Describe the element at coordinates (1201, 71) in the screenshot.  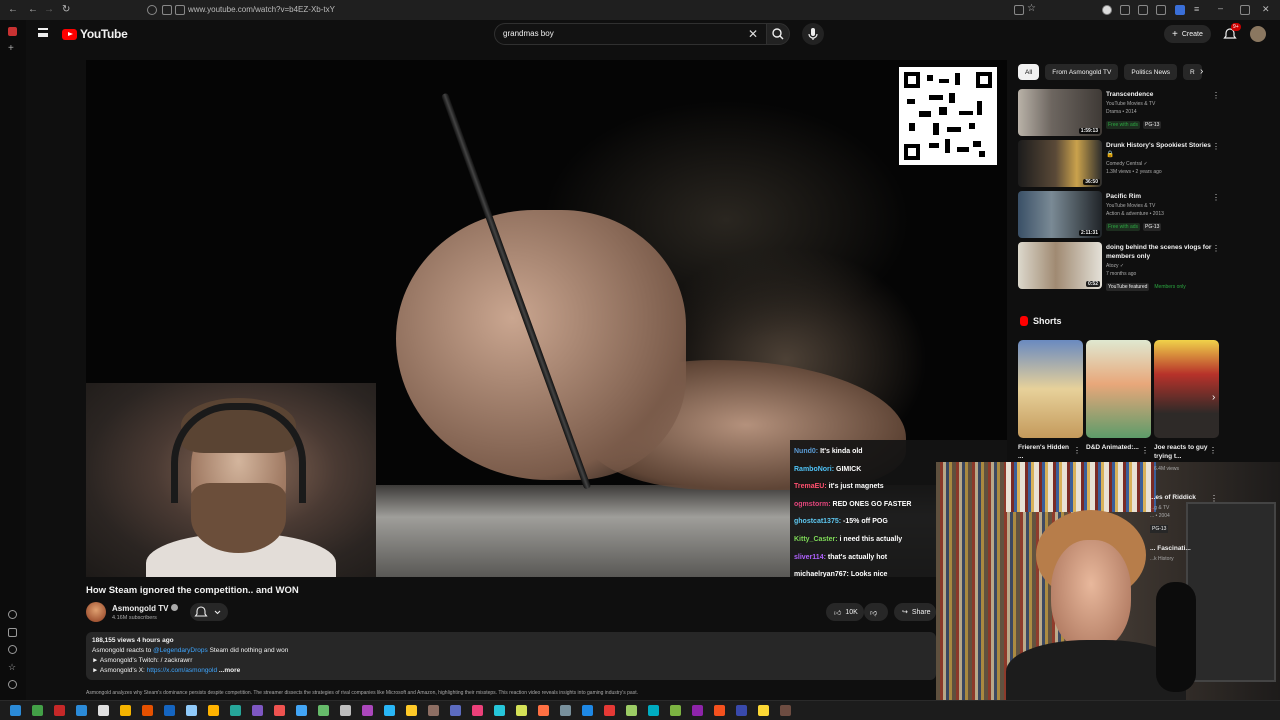
I see `chevron-right-icon: ›` at that location.